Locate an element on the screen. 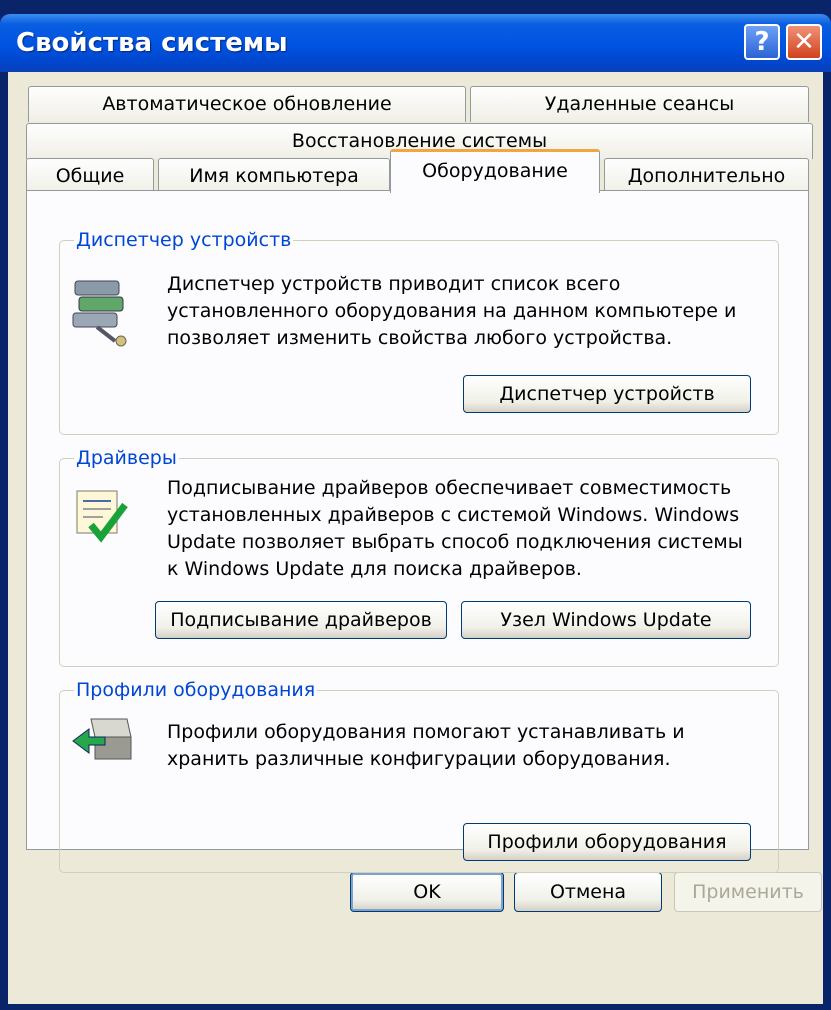 The width and height of the screenshot is (831, 1010). cancel-button: Отмена is located at coordinates (588, 892).